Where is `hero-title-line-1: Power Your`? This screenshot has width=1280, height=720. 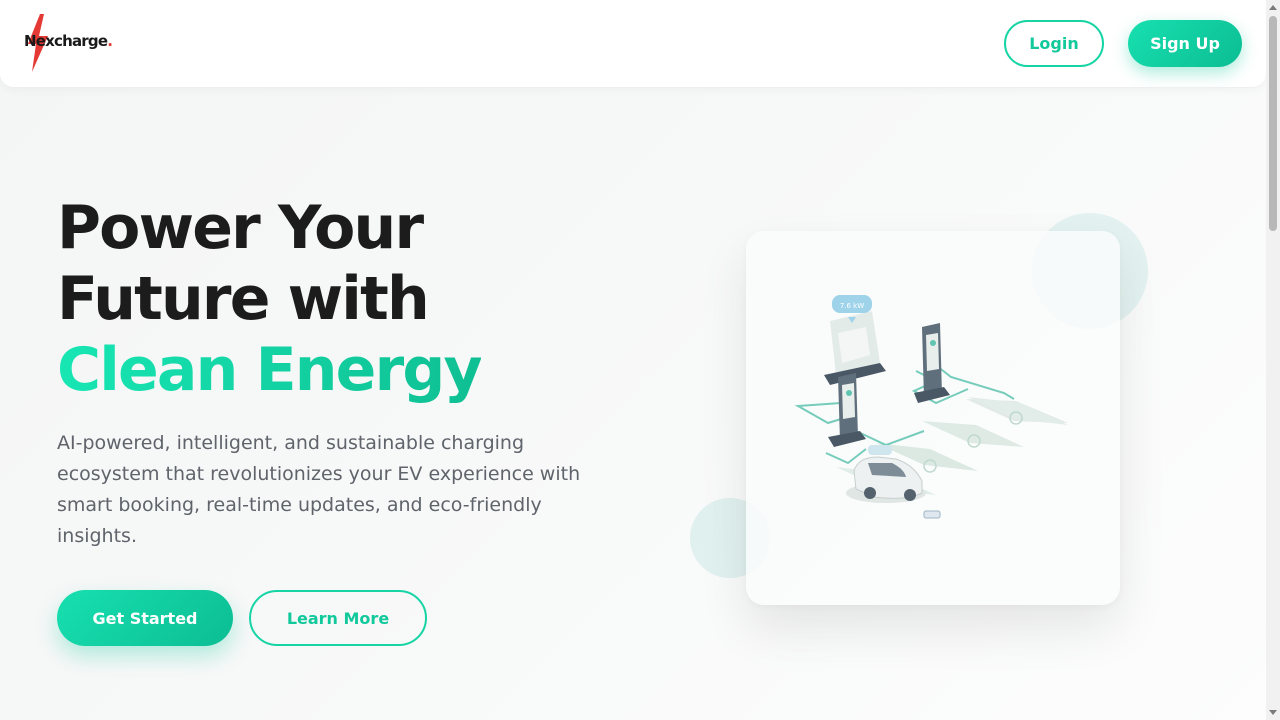 hero-title-line-1: Power Your is located at coordinates (240, 228).